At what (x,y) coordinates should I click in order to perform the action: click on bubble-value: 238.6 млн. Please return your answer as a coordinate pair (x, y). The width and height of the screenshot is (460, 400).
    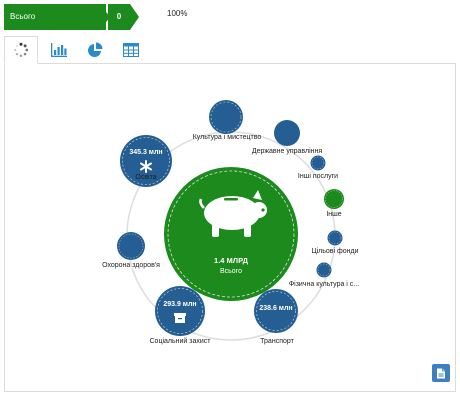
    Looking at the image, I should click on (275, 308).